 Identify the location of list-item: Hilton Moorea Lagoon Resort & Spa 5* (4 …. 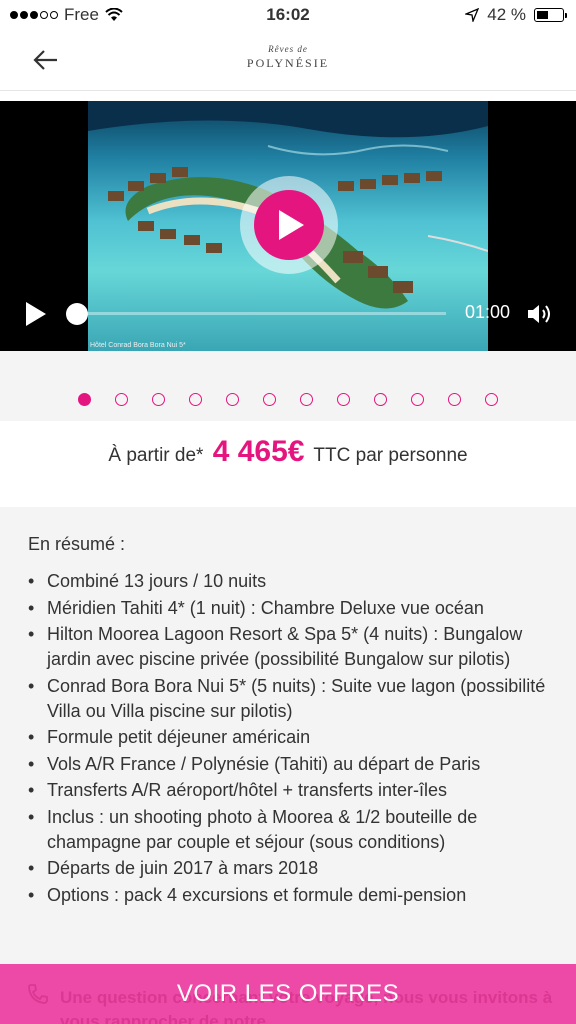
(290, 647).